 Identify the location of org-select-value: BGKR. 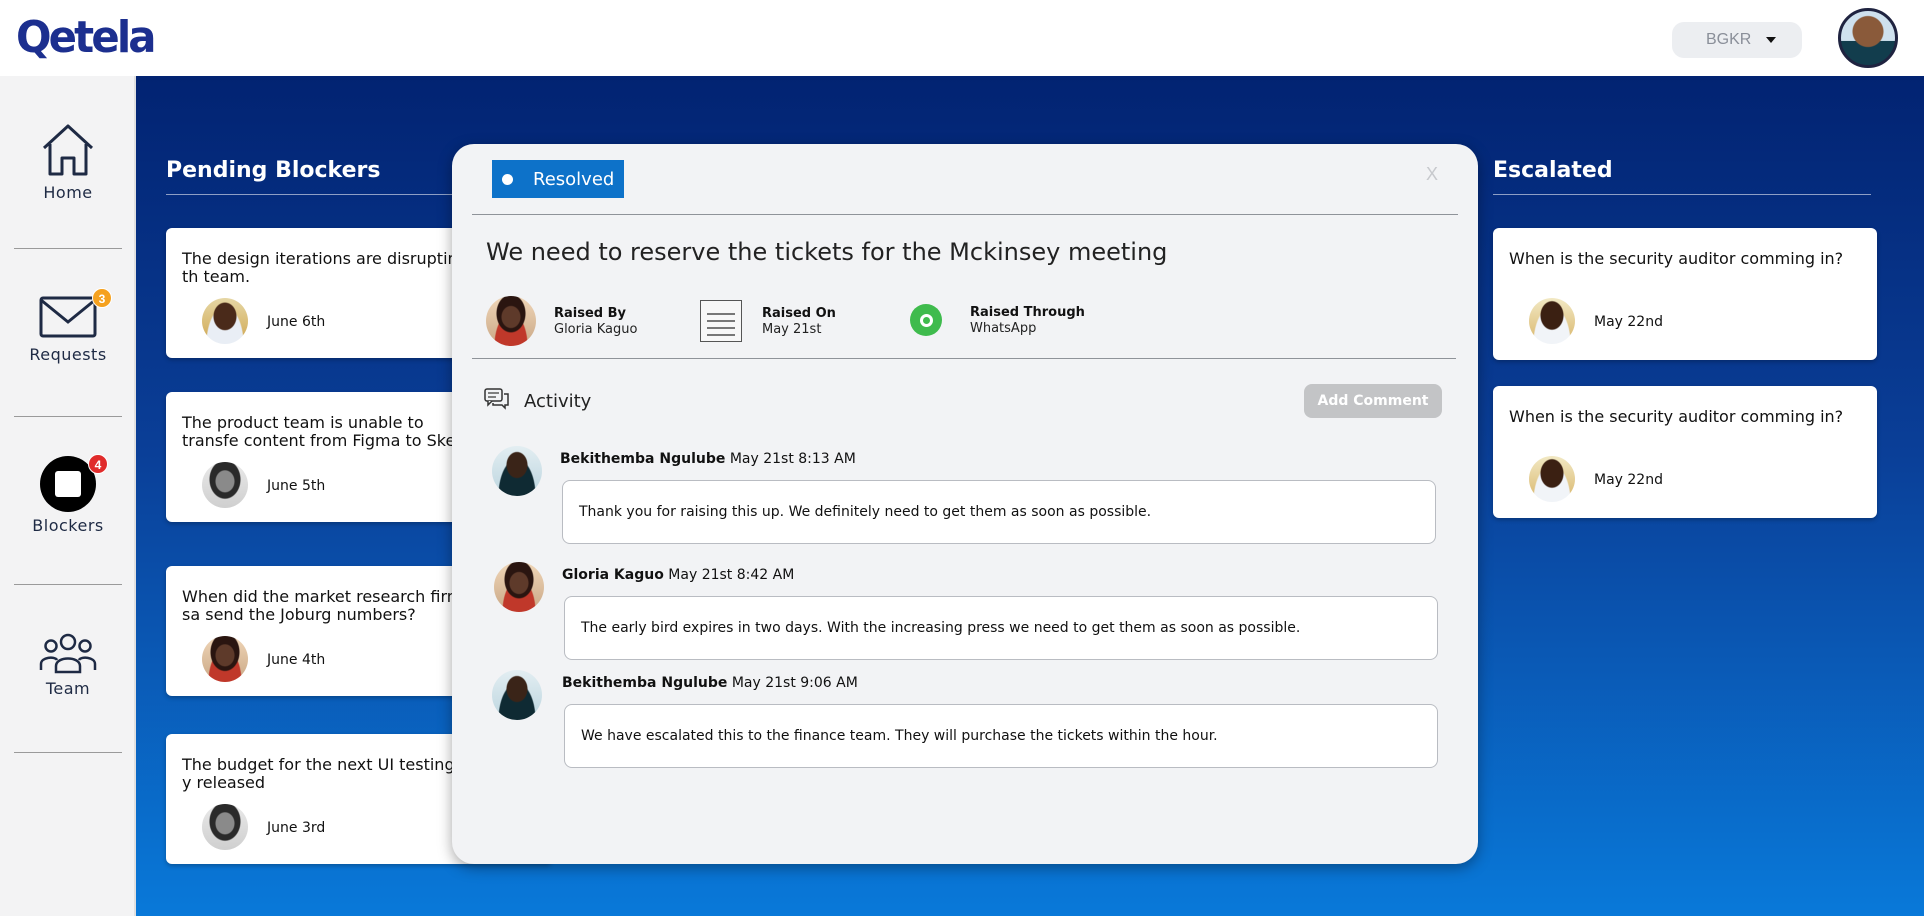
(1729, 39).